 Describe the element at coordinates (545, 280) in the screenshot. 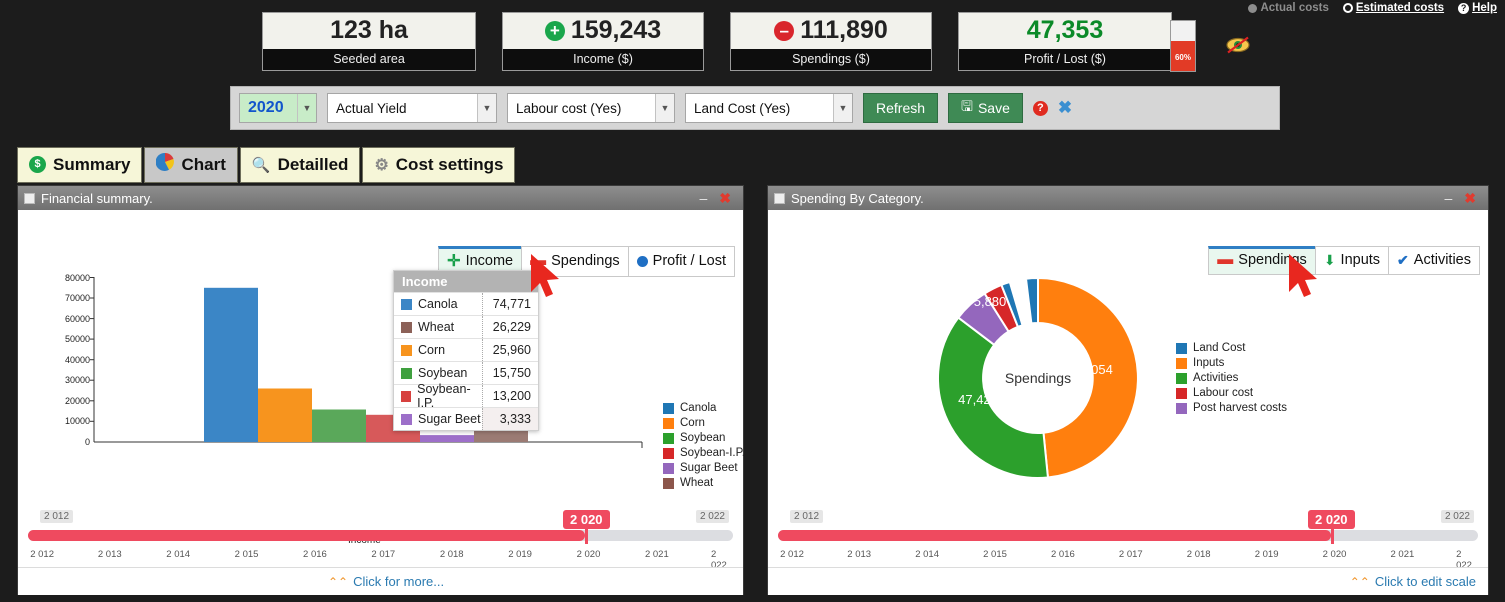

I see `cursor-pointer-annotation-left` at that location.